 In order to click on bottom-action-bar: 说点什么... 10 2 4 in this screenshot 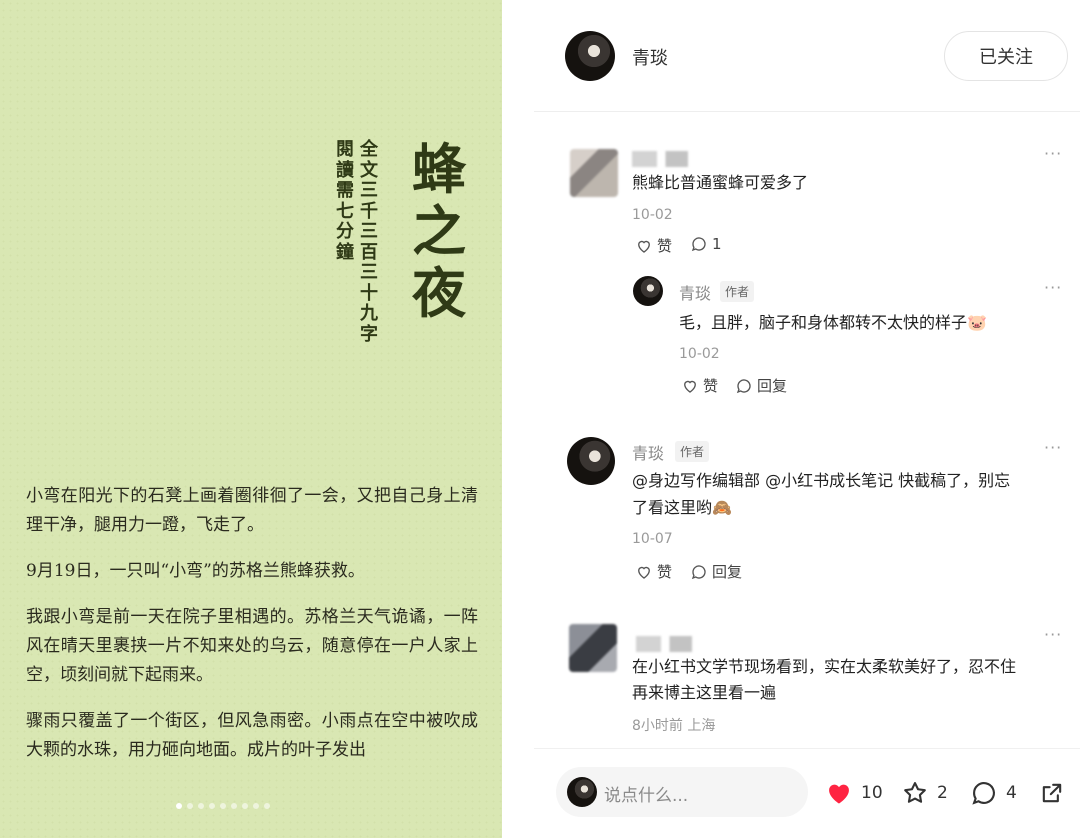, I will do `click(807, 793)`.